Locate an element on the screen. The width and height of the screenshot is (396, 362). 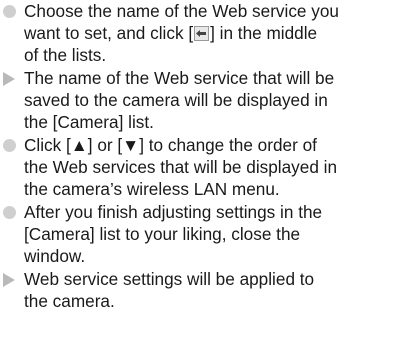
text-fragment: want to set, and click [ is located at coordinates (109, 33).